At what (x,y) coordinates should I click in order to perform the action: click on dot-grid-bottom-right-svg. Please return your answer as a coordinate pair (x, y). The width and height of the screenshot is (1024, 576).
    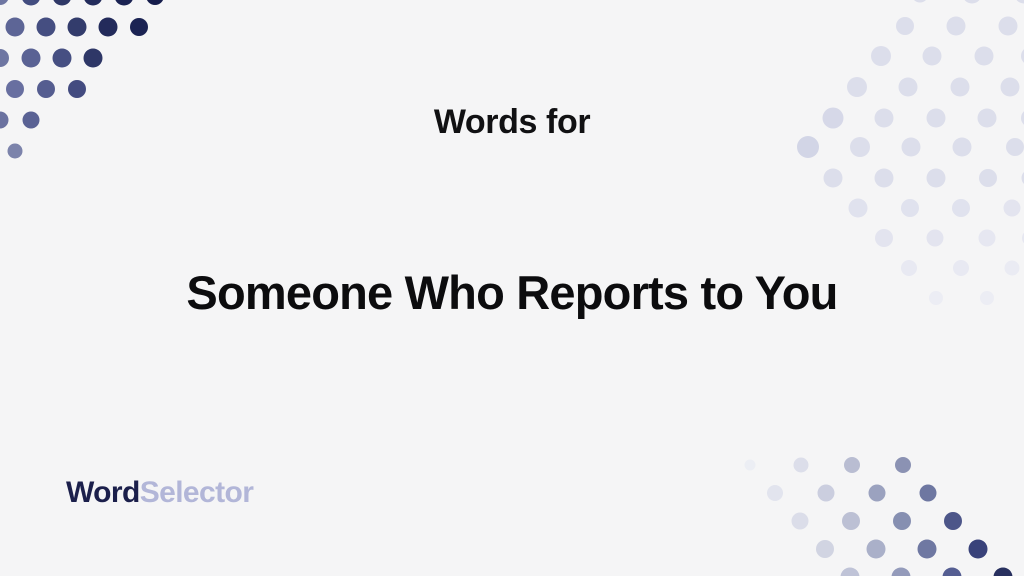
    Looking at the image, I should click on (878, 516).